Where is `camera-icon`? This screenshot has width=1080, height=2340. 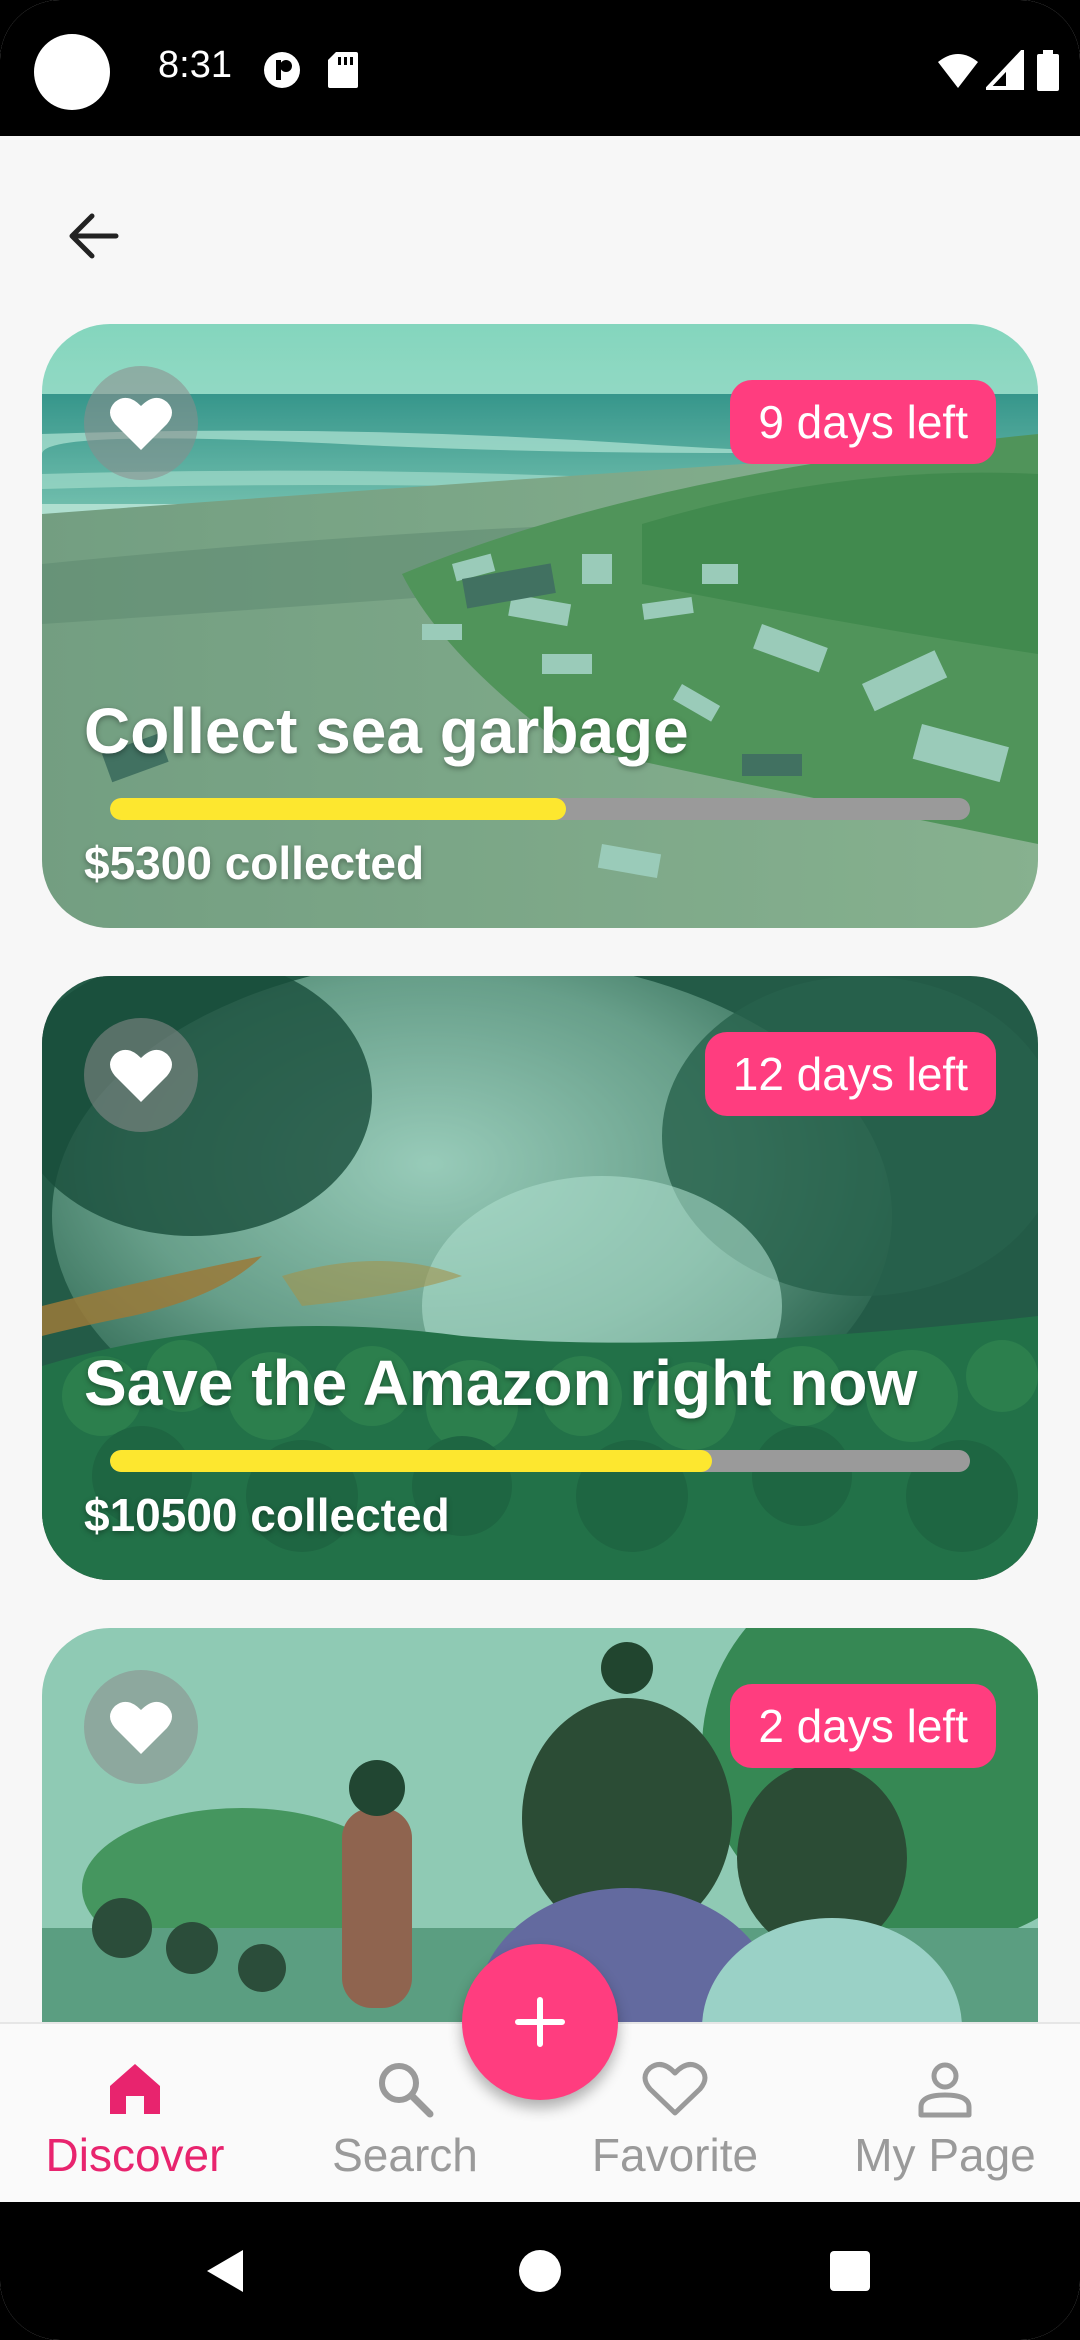
camera-icon is located at coordinates (72, 72).